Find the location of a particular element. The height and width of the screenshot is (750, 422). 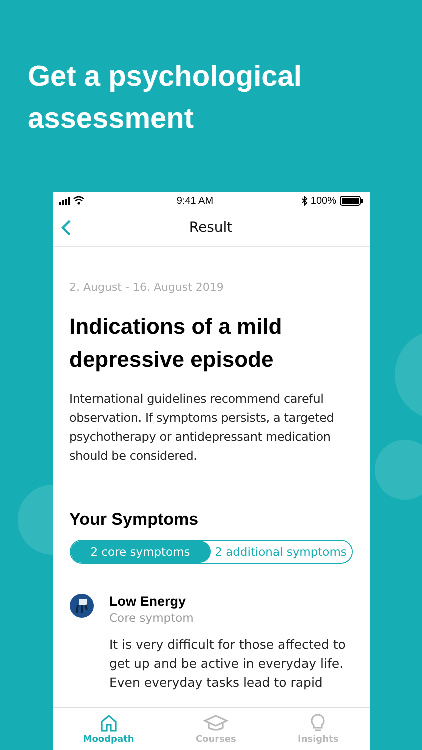

tab-bar-item: Courses is located at coordinates (216, 729).